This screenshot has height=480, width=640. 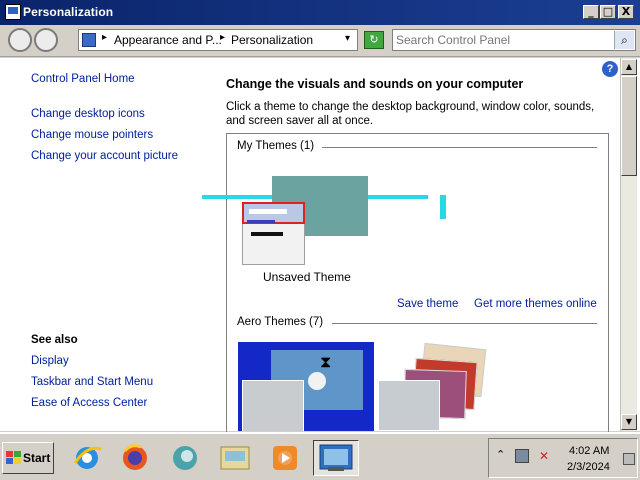 What do you see at coordinates (502, 40) in the screenshot?
I see `search-input` at bounding box center [502, 40].